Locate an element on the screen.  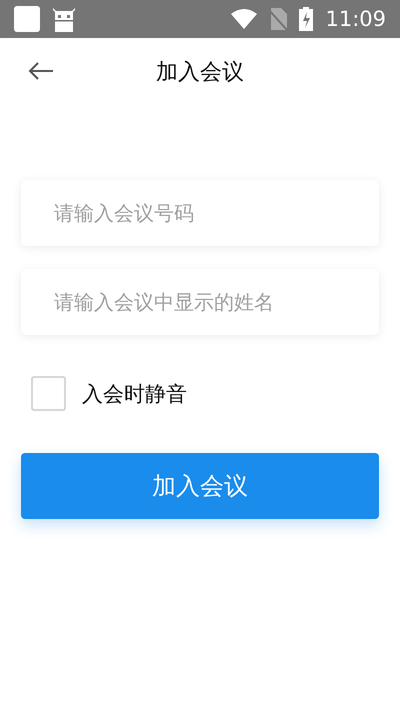
input-field: 请输入会议号码 is located at coordinates (200, 213).